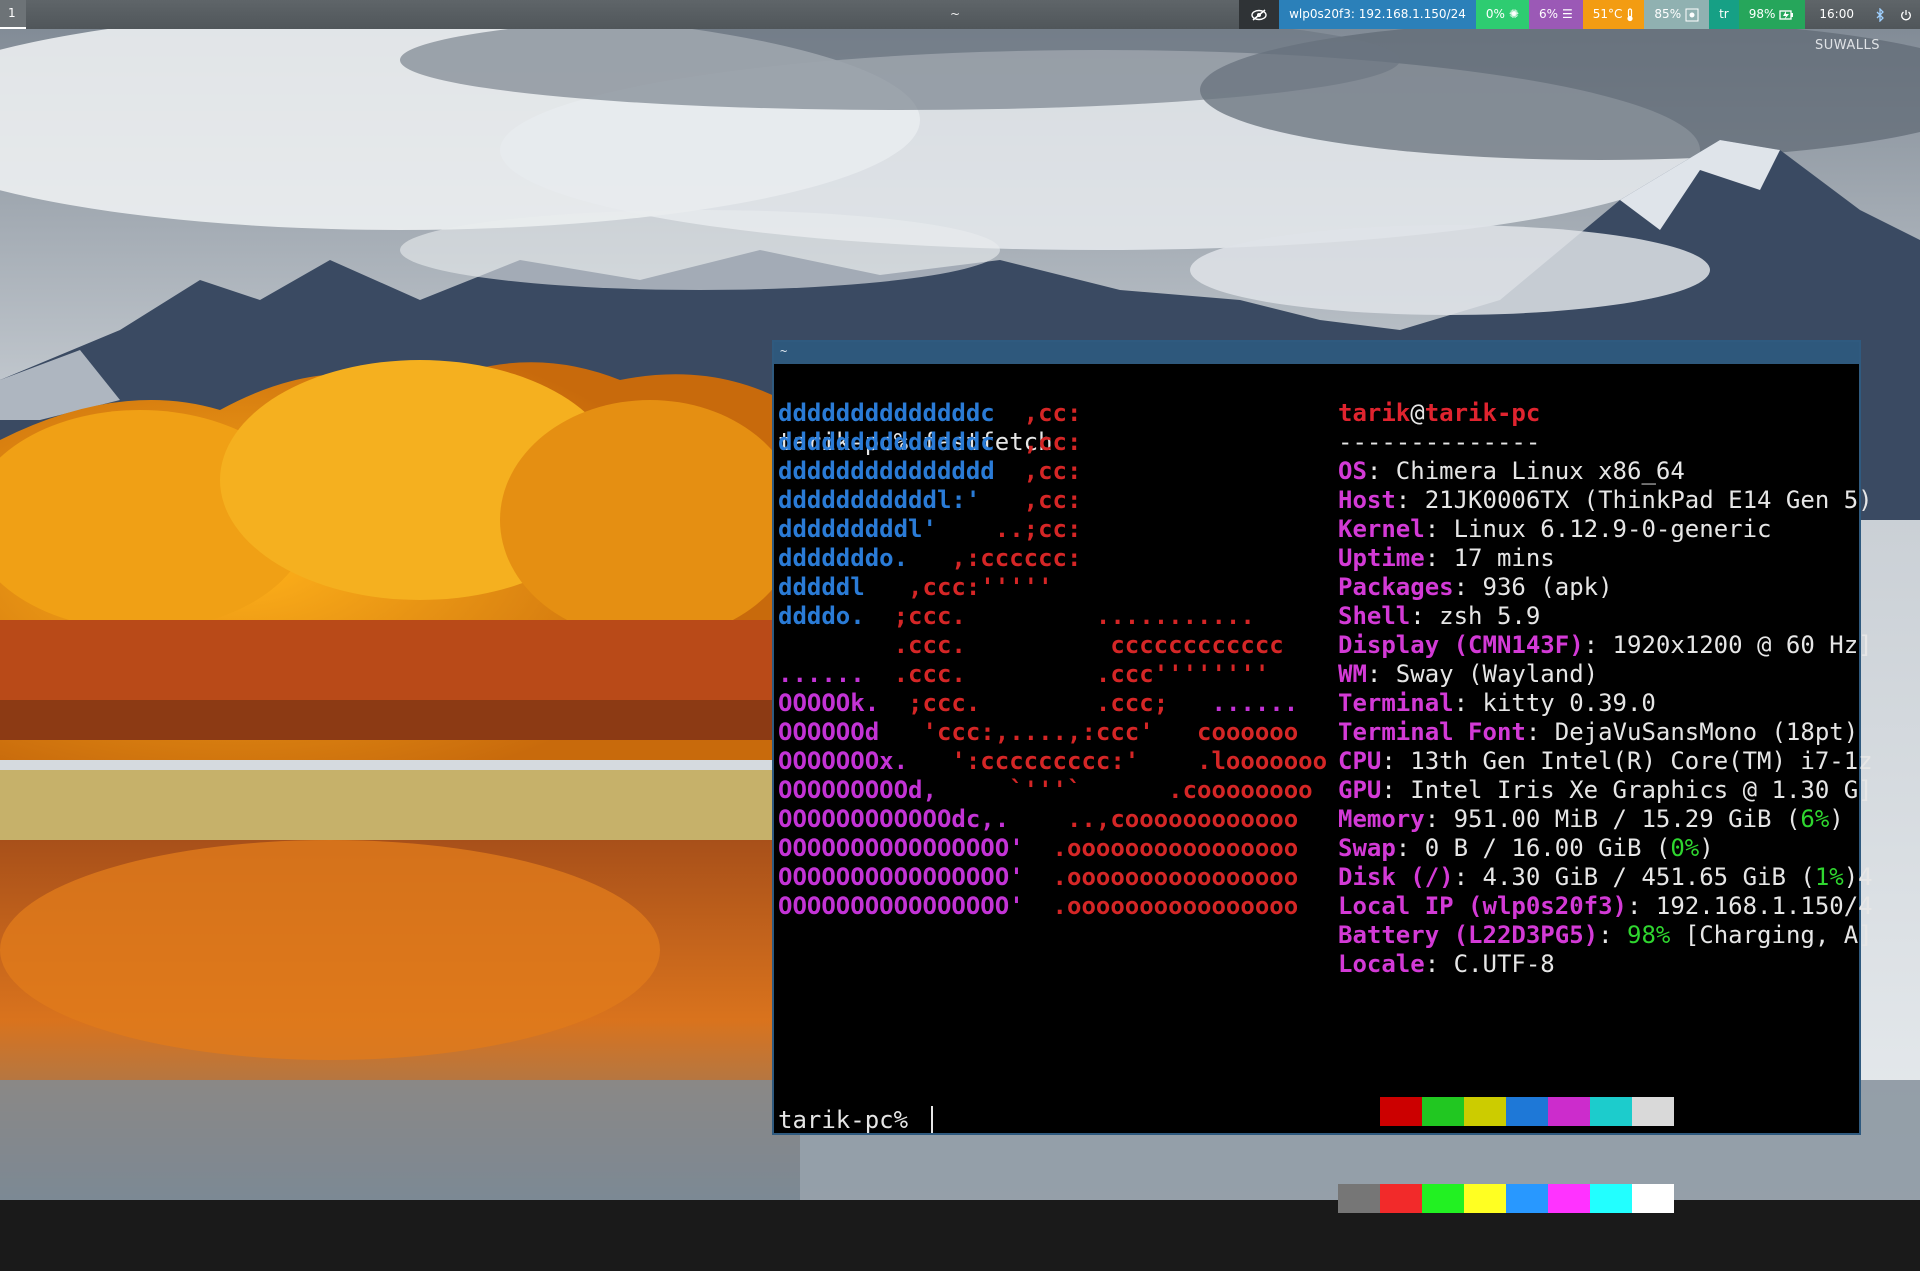  What do you see at coordinates (1605, 964) in the screenshot?
I see `info-line: Locale: C.UTF-8` at bounding box center [1605, 964].